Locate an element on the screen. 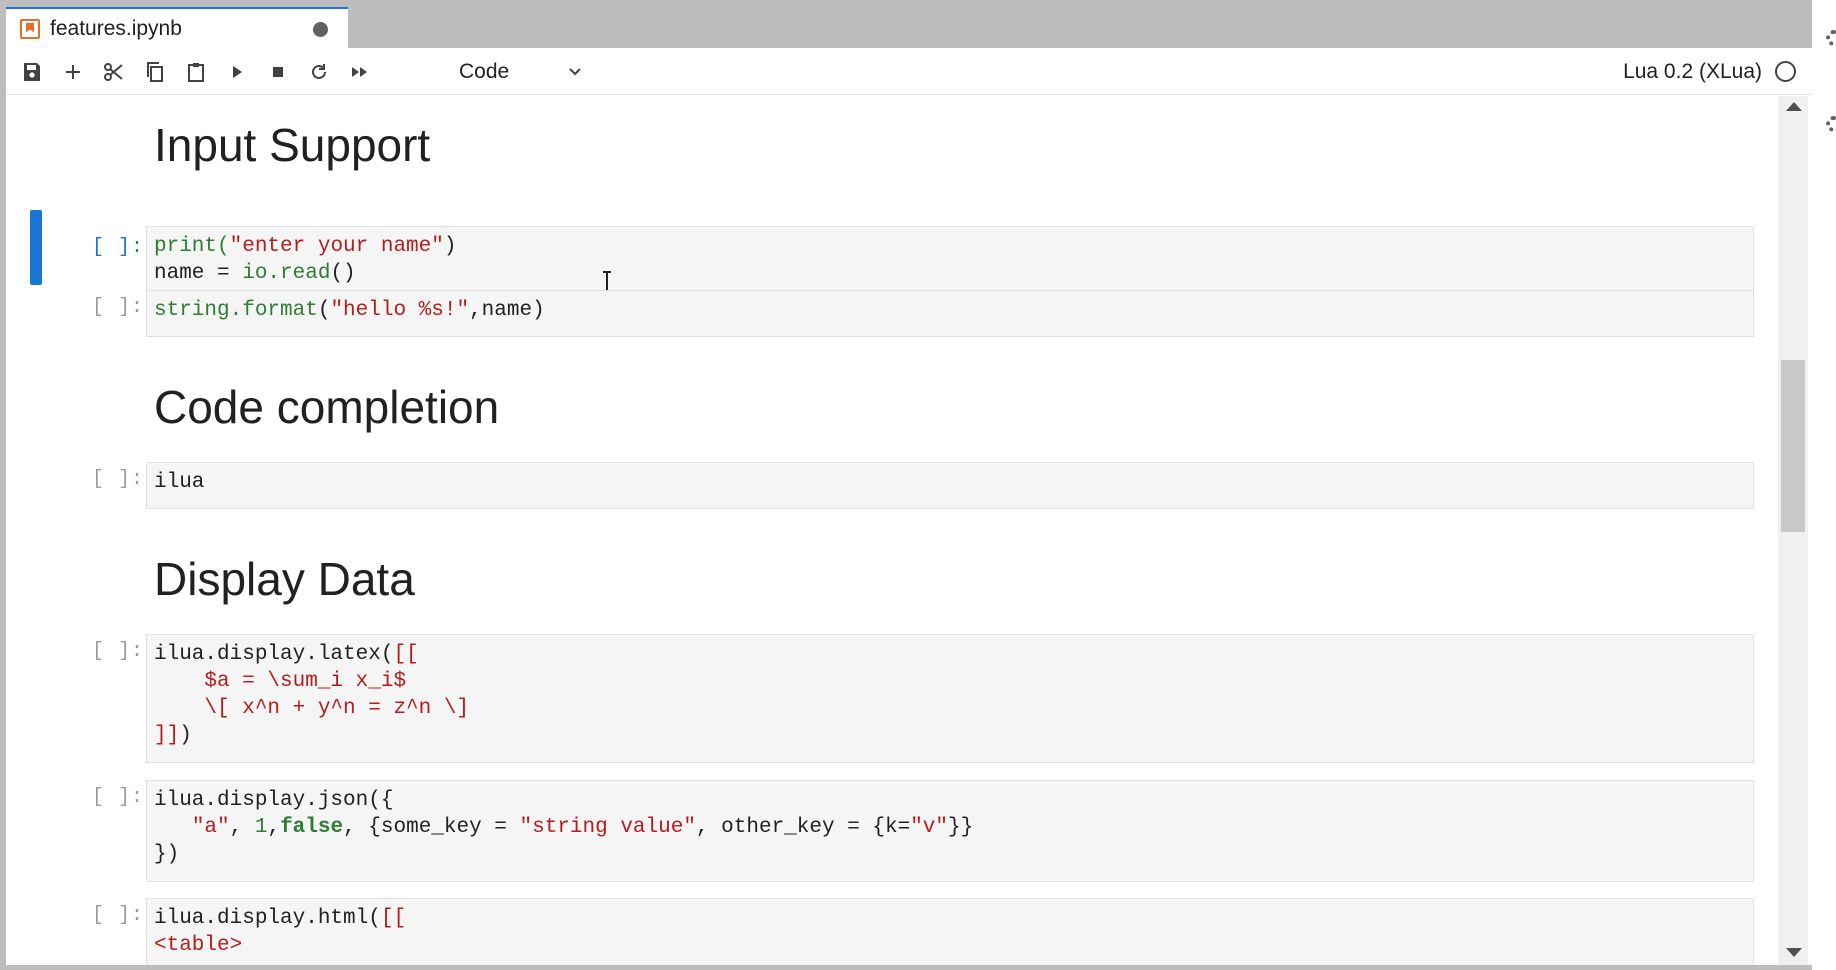 Image resolution: width=1836 pixels, height=970 pixels. code-token: "string value" is located at coordinates (607, 827).